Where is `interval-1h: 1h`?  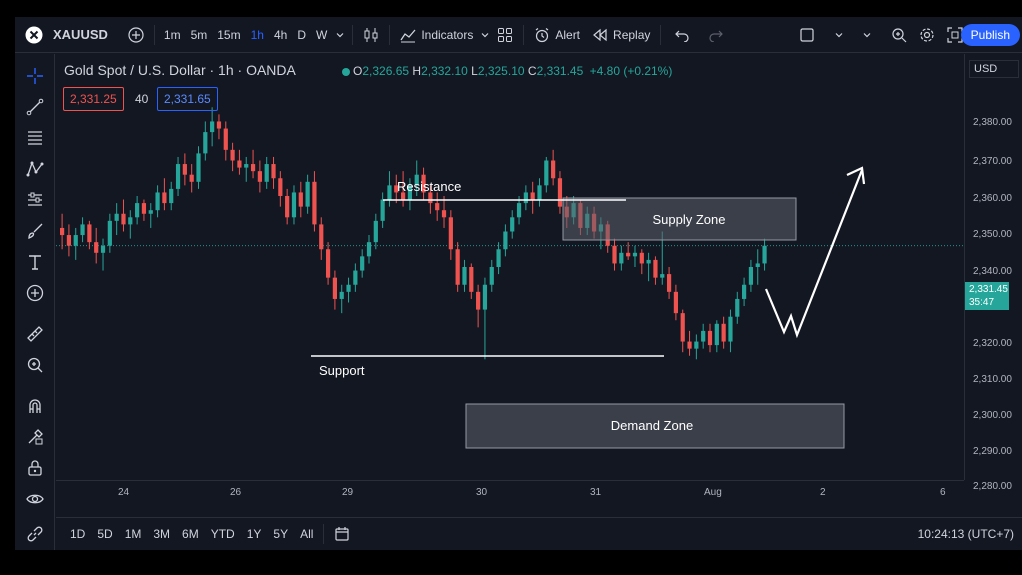
interval-1h: 1h is located at coordinates (257, 35).